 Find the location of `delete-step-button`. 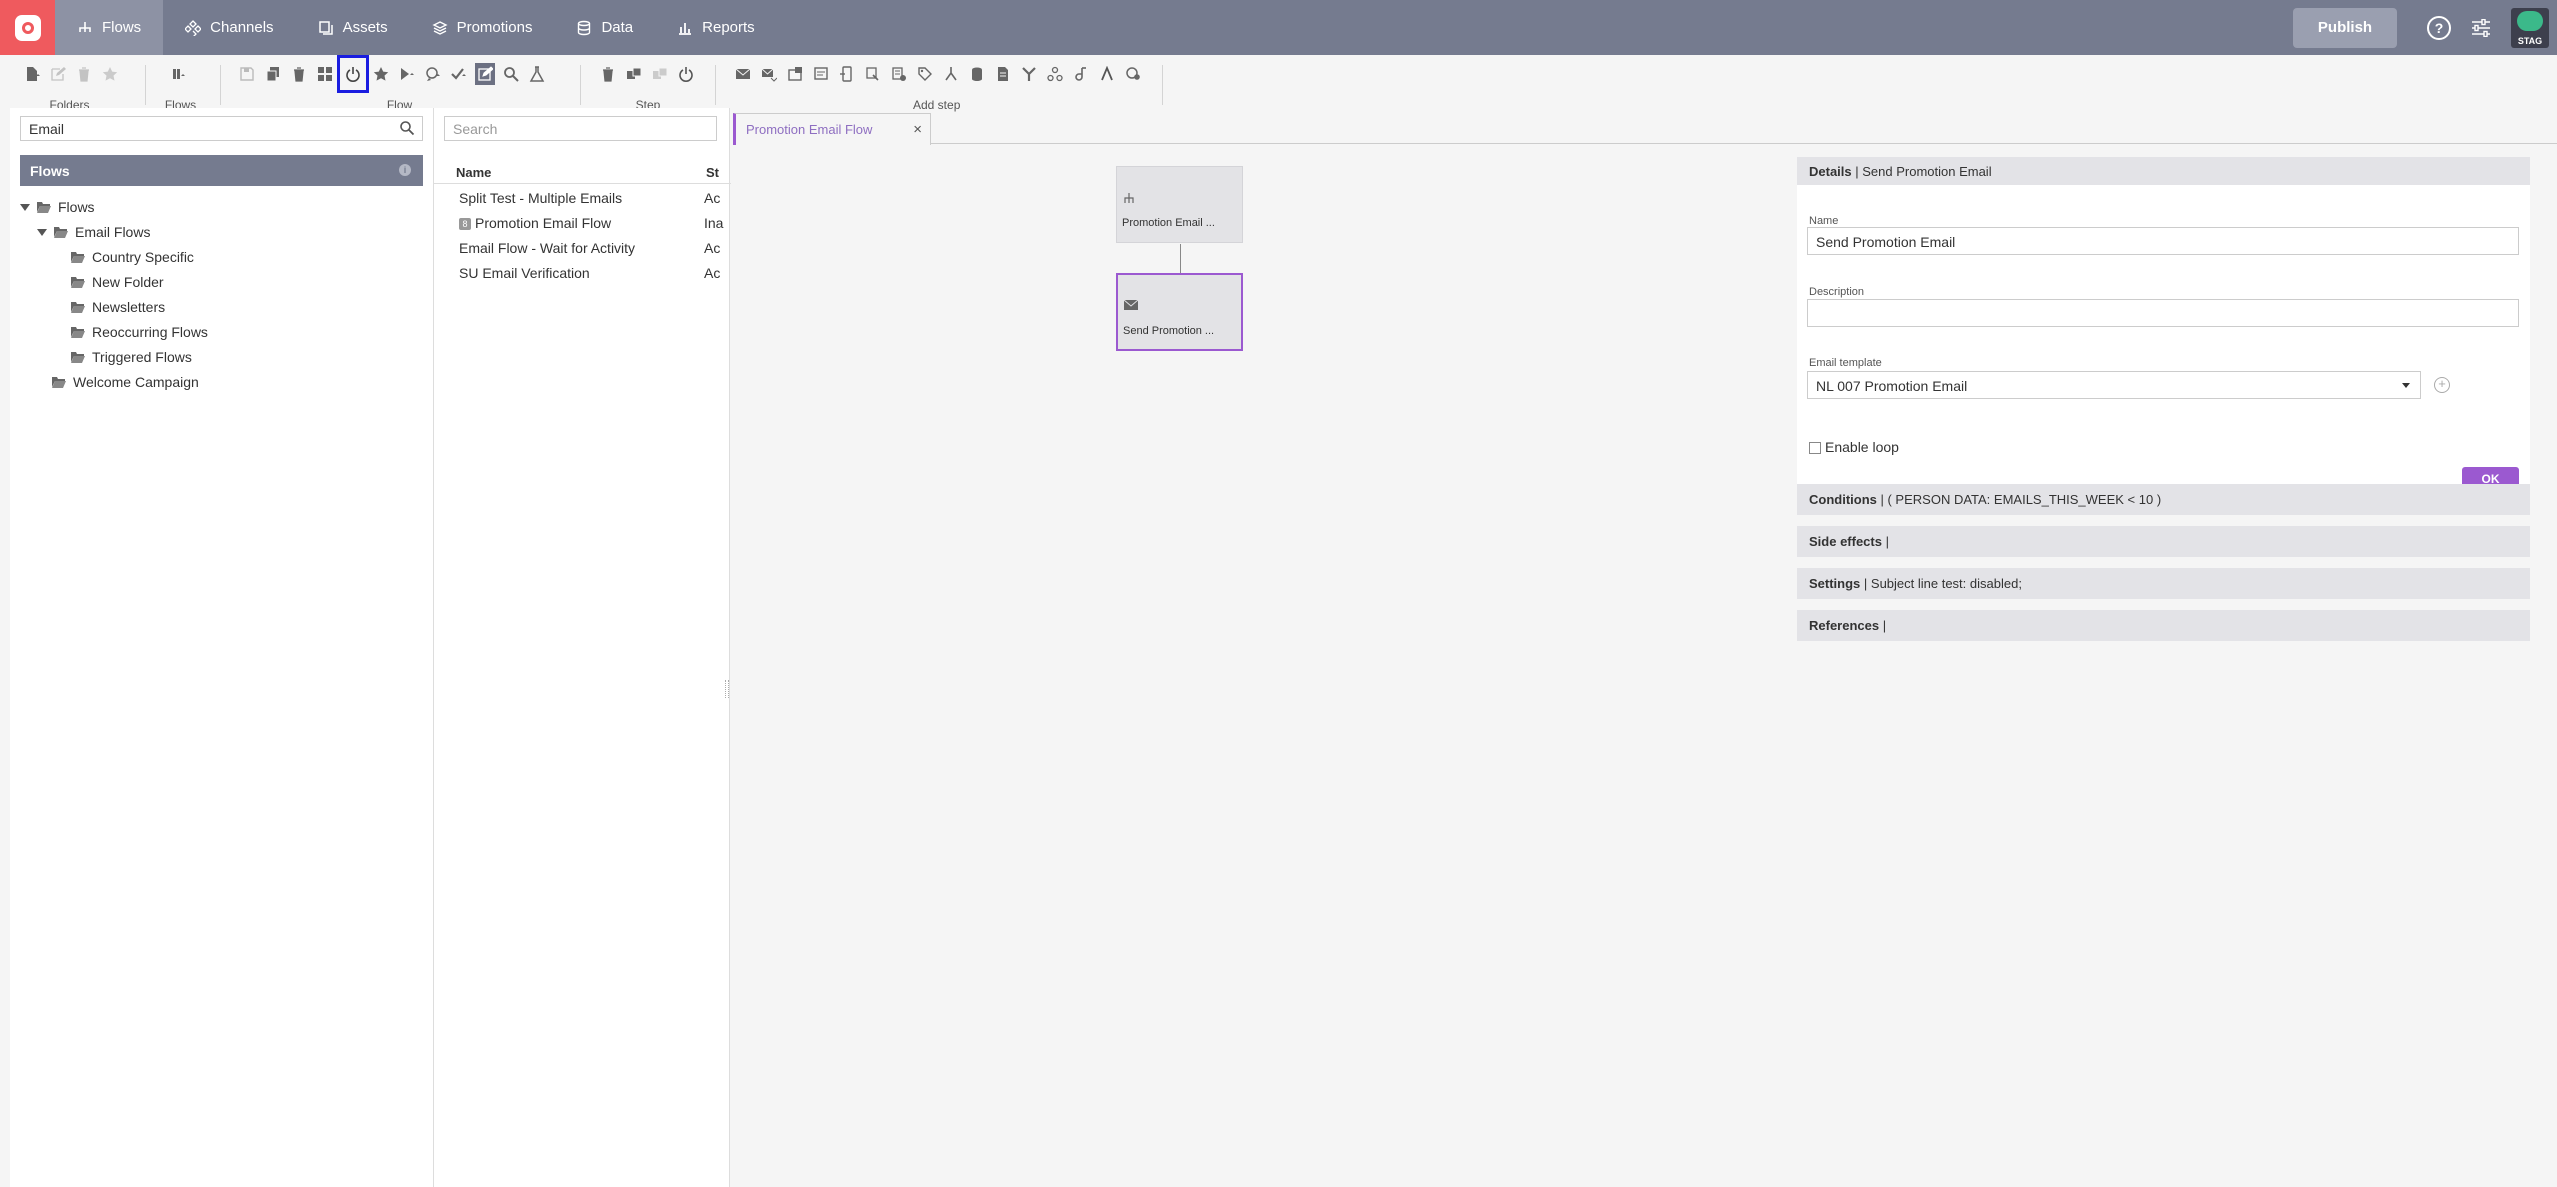

delete-step-button is located at coordinates (608, 74).